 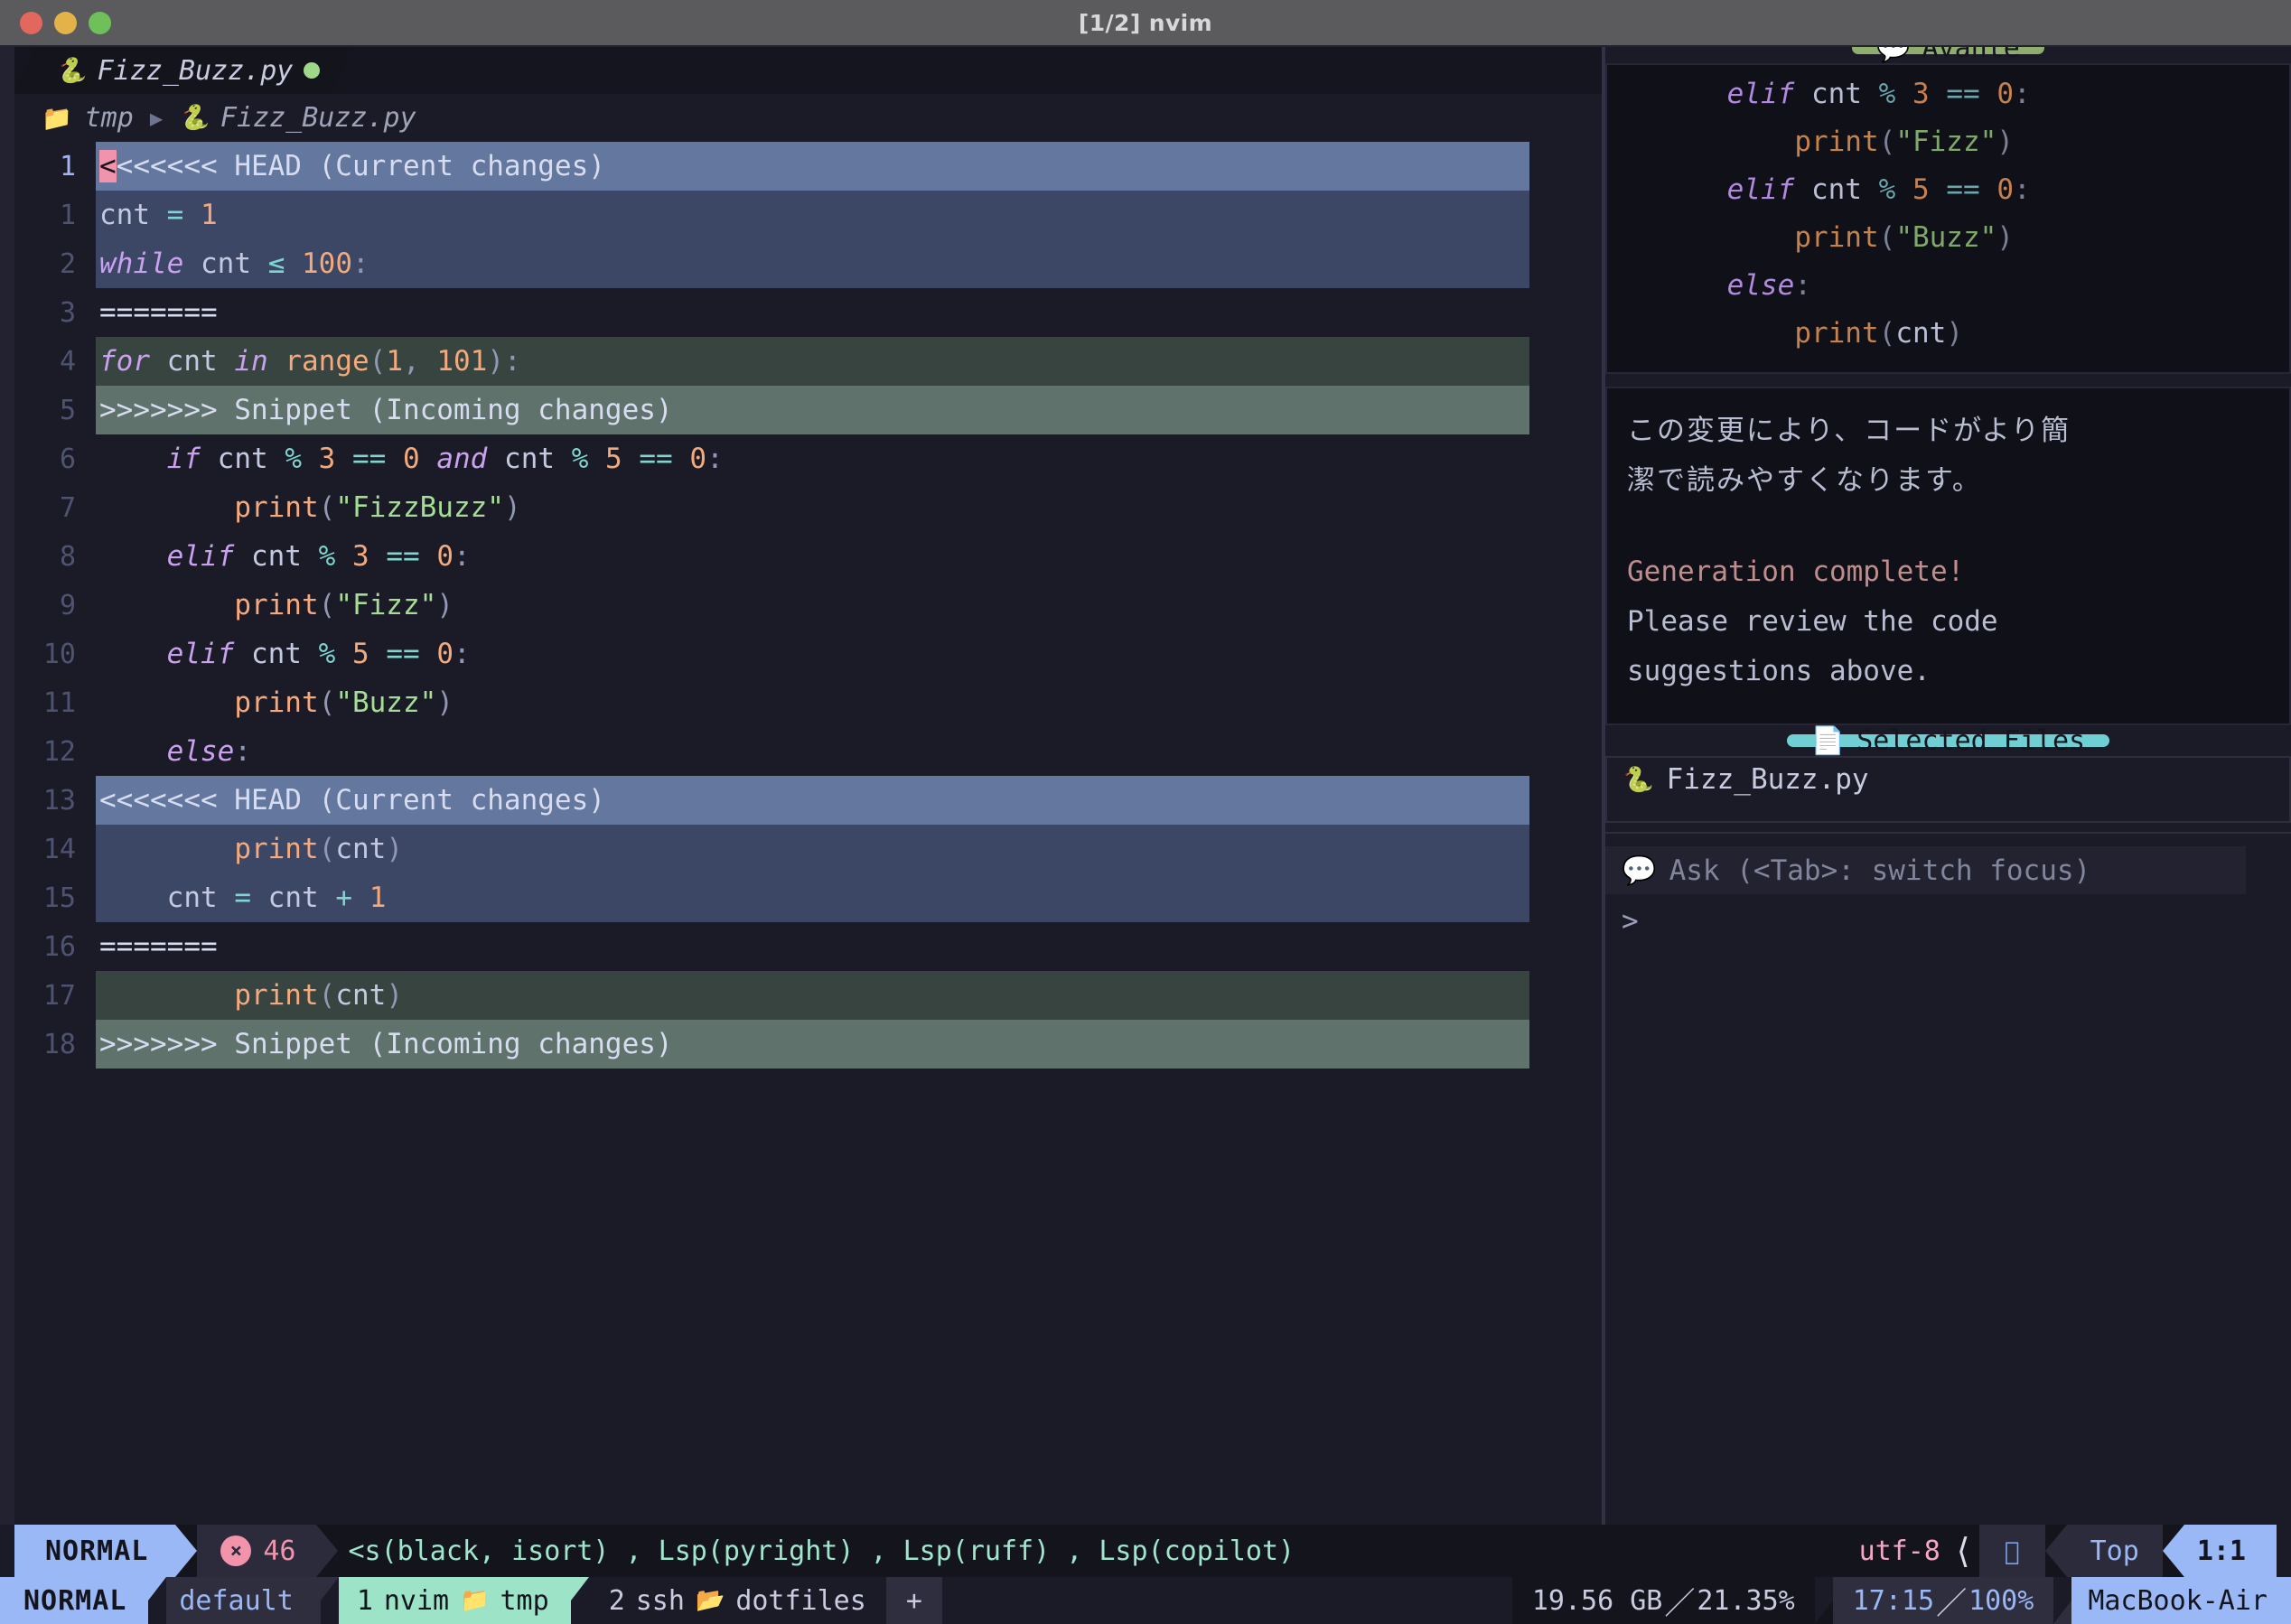 I want to click on tab-label: Fizz_Buzz.py, so click(x=195, y=70).